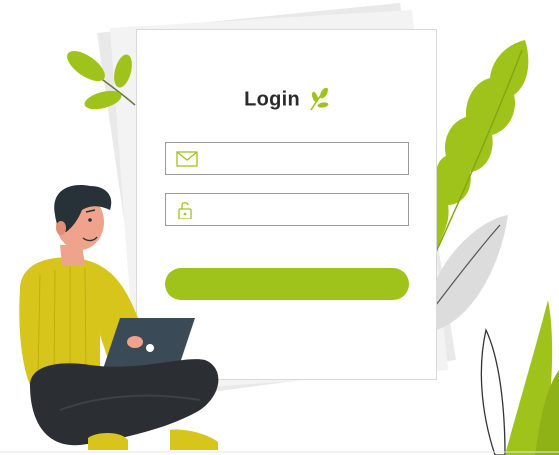 The height and width of the screenshot is (455, 559). What do you see at coordinates (194, 439) in the screenshot?
I see `right-shoe-shape` at bounding box center [194, 439].